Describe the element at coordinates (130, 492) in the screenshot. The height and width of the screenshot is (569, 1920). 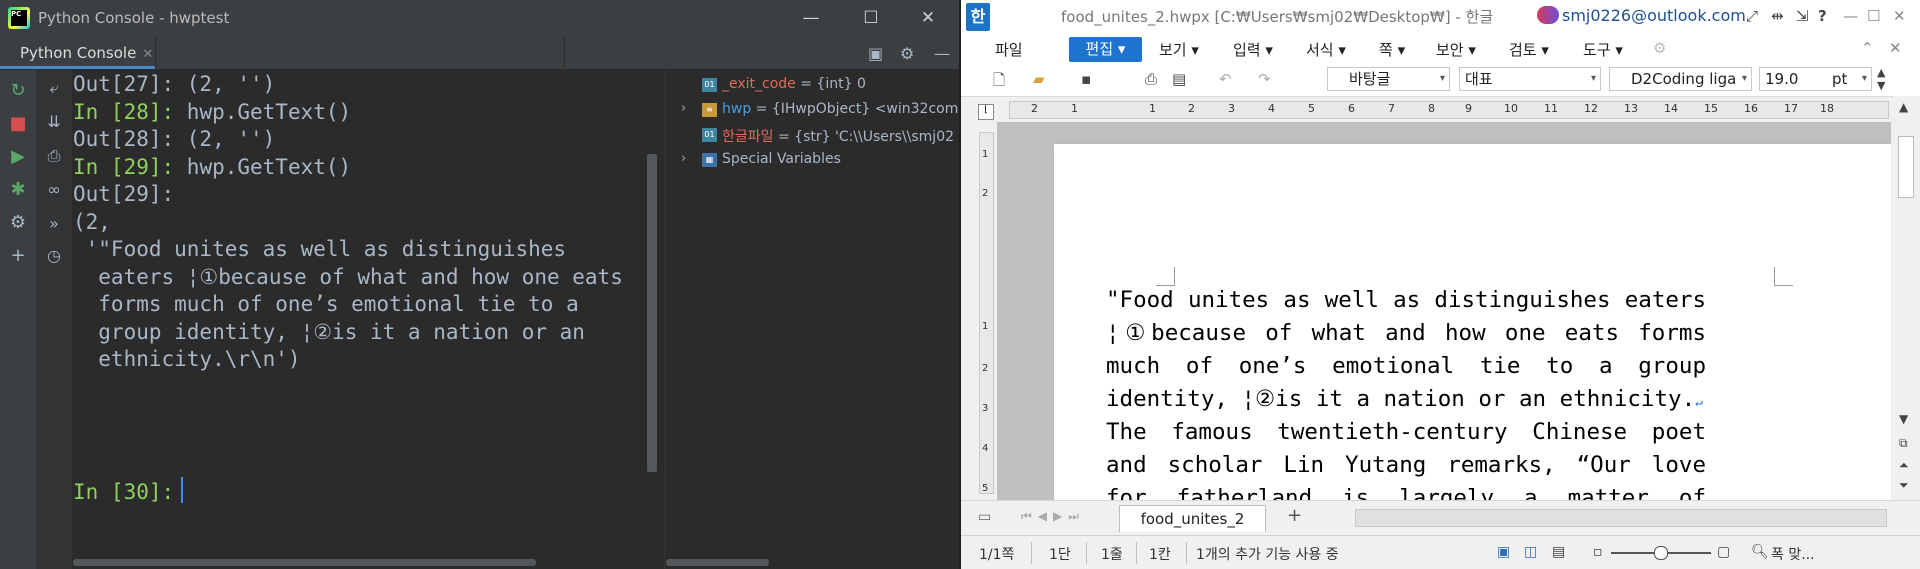
I see `console-input-line: In [30]:` at that location.